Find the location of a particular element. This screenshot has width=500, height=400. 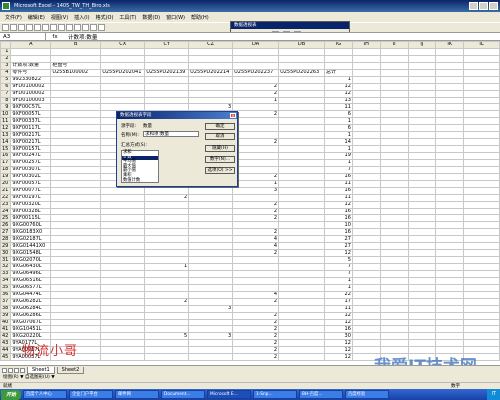

cell: 27 is located at coordinates (338, 239).